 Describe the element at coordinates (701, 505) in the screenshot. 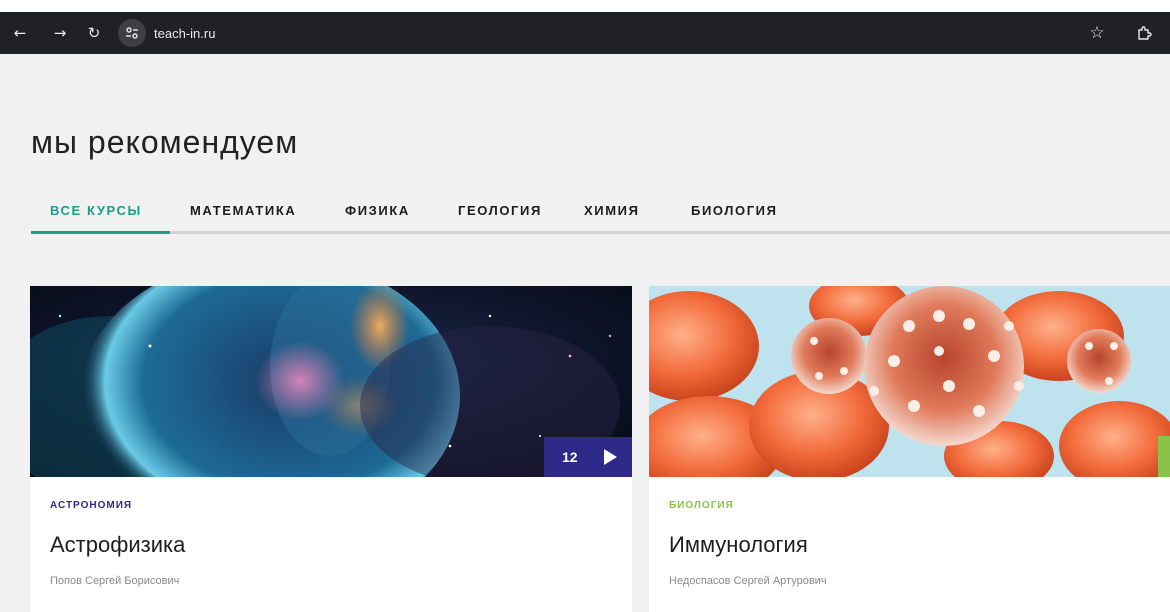

I see `course-category: БИОЛОГИЯ` at that location.